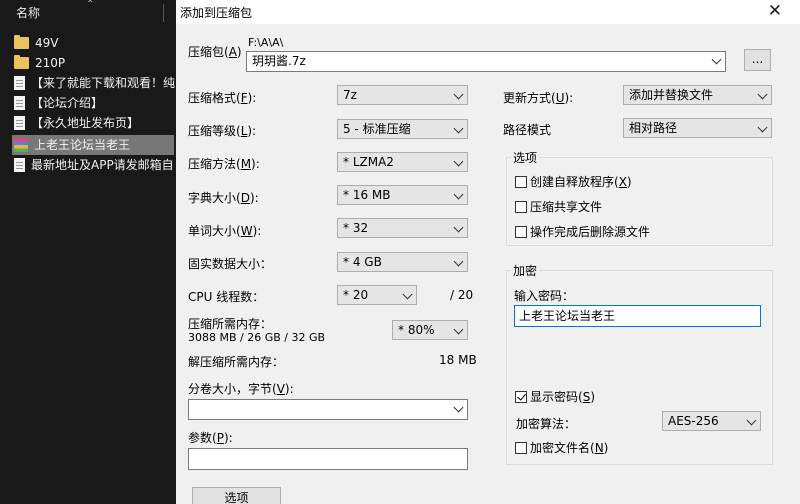 The width and height of the screenshot is (800, 504). I want to click on memory-label: 压缩所需内存：, so click(230, 324).